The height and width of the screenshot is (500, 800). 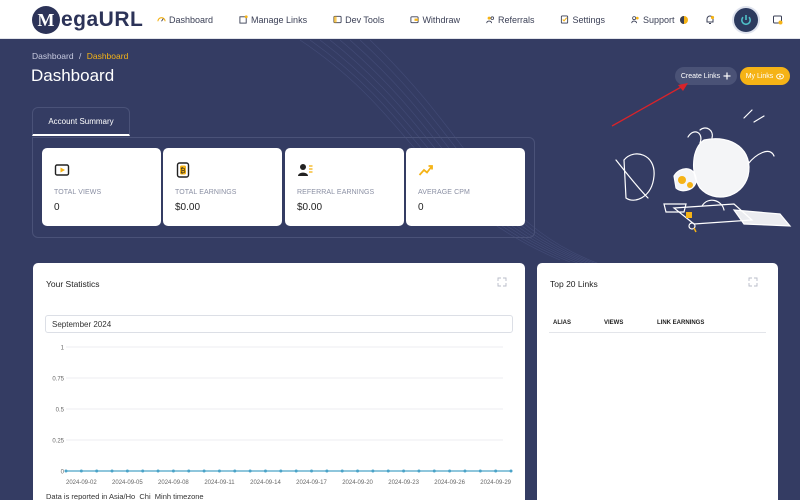 I want to click on bitcoin-icon: ₿, so click(x=183, y=170).